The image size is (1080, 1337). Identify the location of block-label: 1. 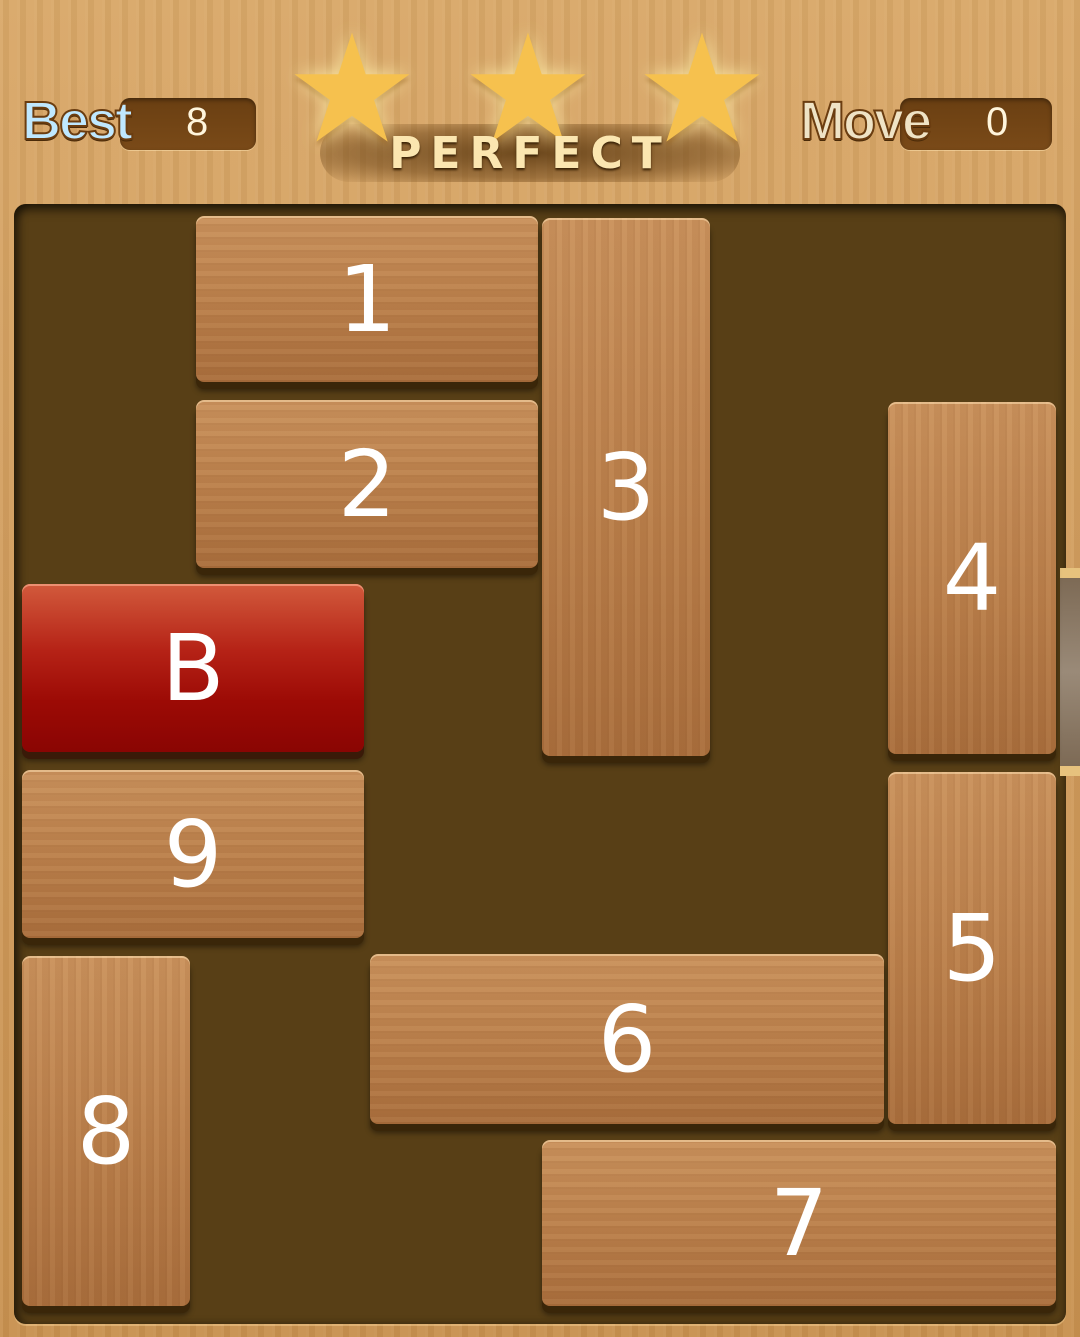
(367, 299).